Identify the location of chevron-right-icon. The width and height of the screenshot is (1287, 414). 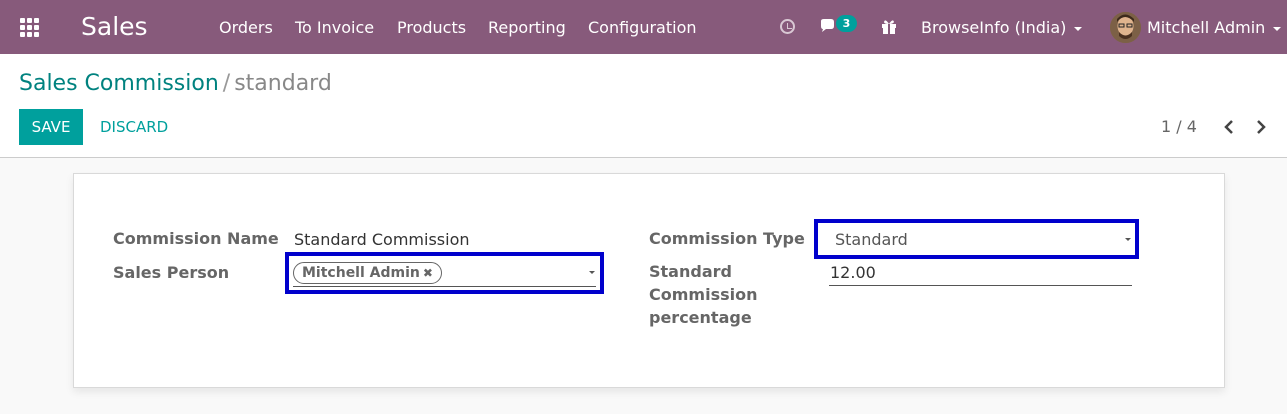
(1261, 127).